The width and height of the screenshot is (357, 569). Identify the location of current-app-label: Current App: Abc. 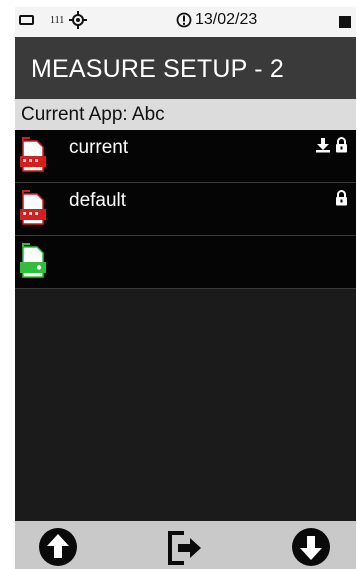
(93, 114).